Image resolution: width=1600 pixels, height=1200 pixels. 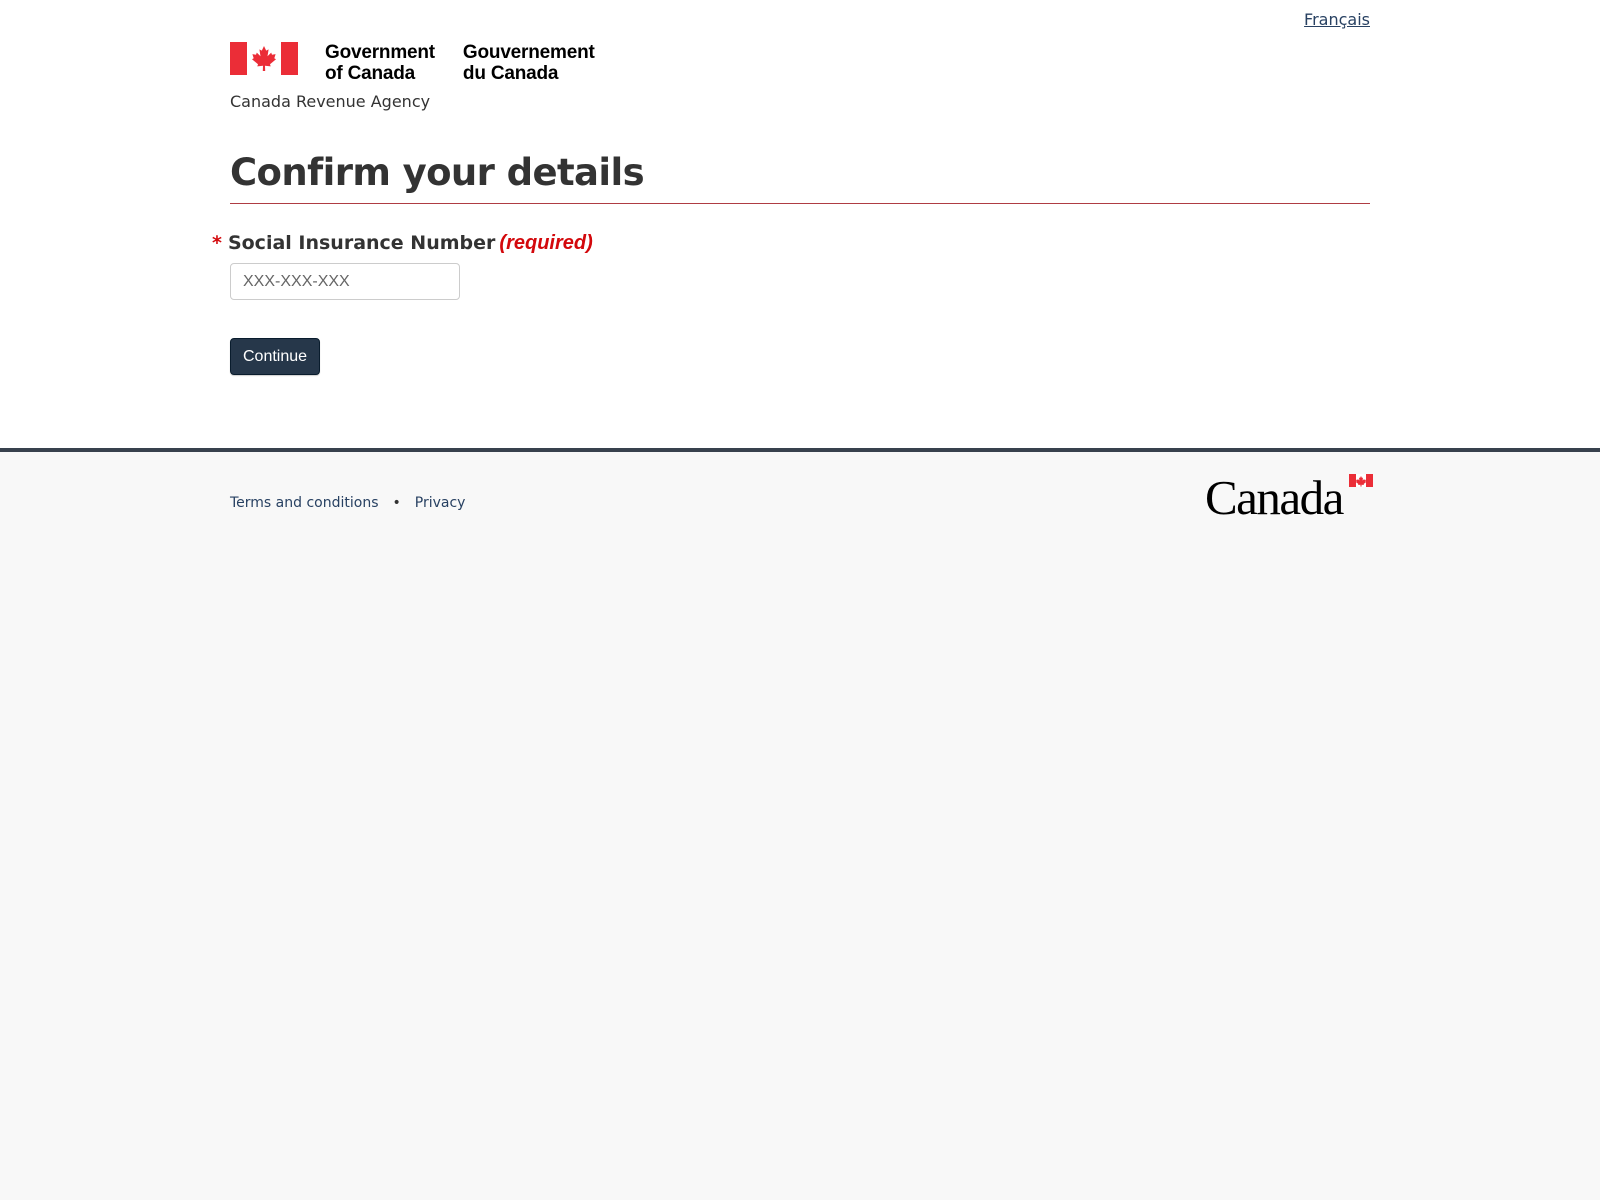 What do you see at coordinates (510, 73) in the screenshot?
I see `signature-french-line2: du Canada` at bounding box center [510, 73].